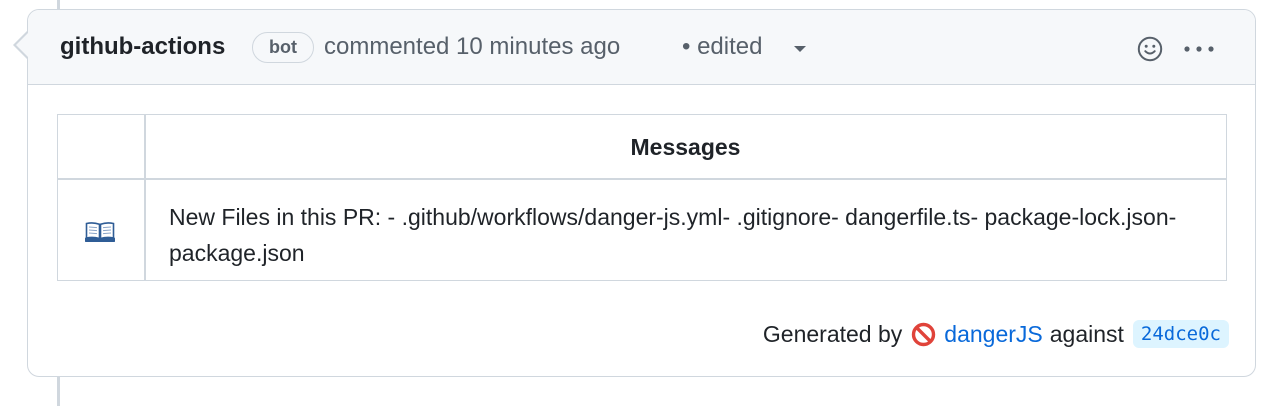  Describe the element at coordinates (685, 147) in the screenshot. I see `table-header-messages: Messages` at that location.